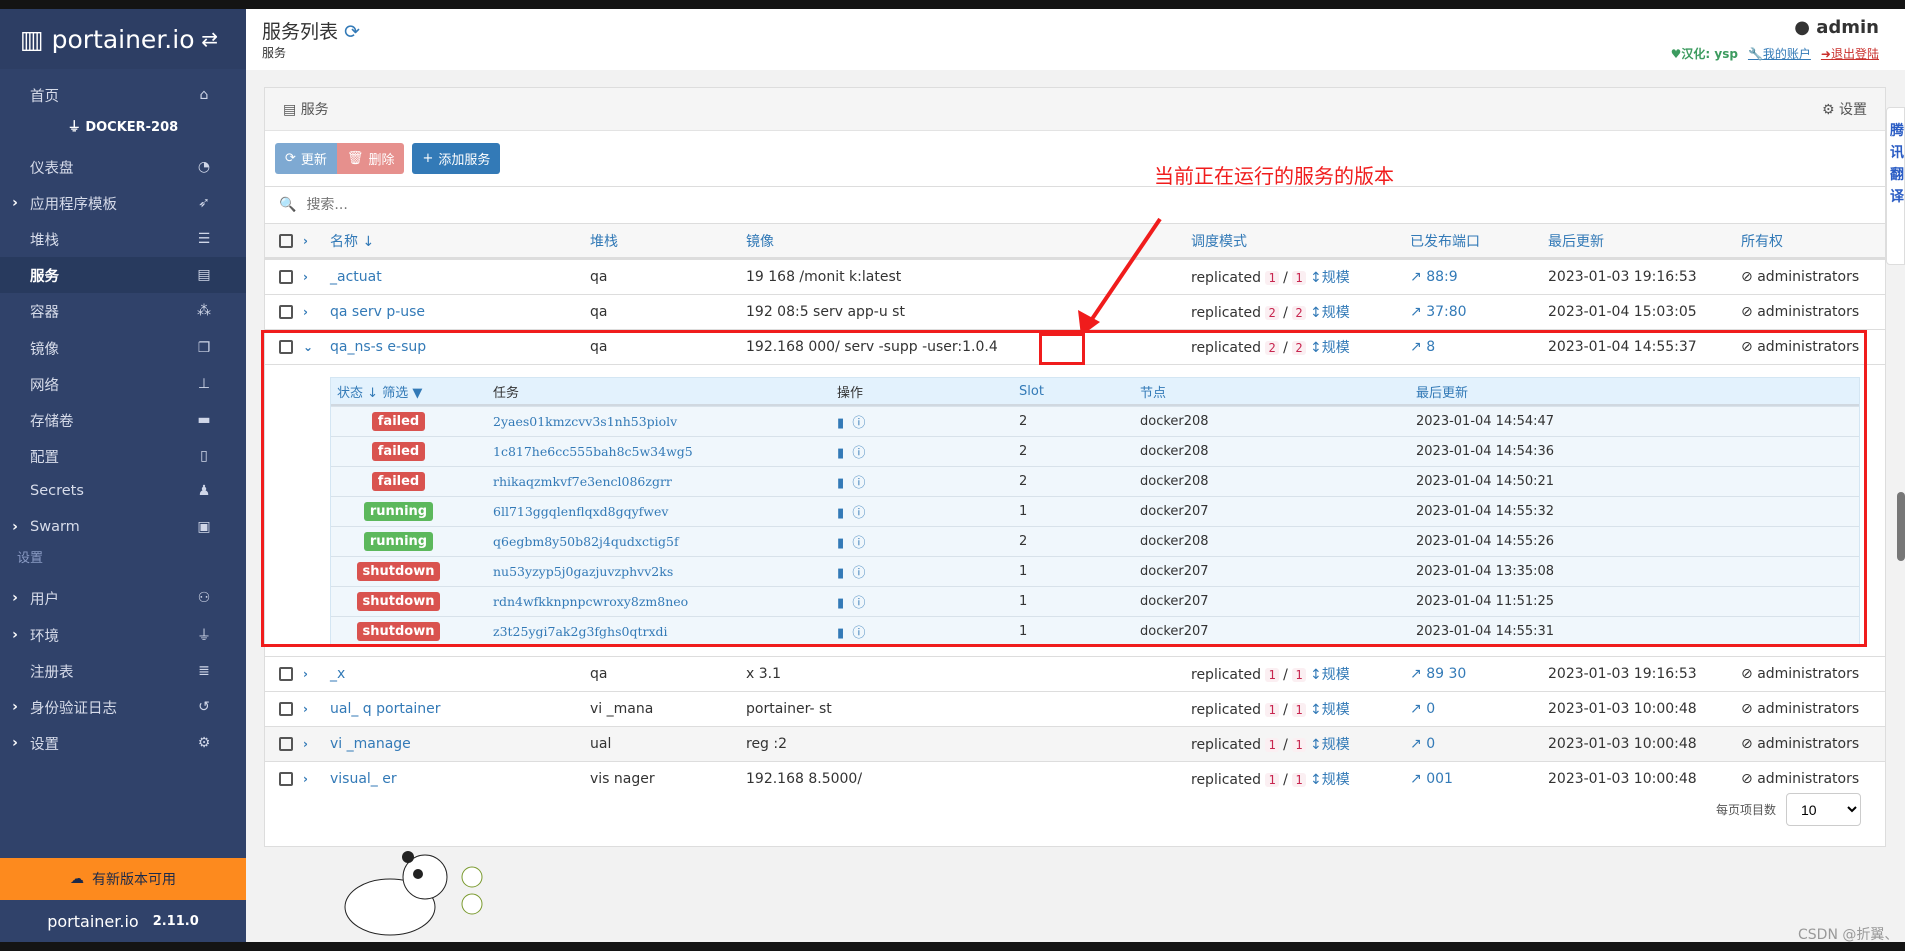 Image resolution: width=1905 pixels, height=951 pixels. What do you see at coordinates (1895, 186) in the screenshot?
I see `translate-widget: 腾讯翻译` at bounding box center [1895, 186].